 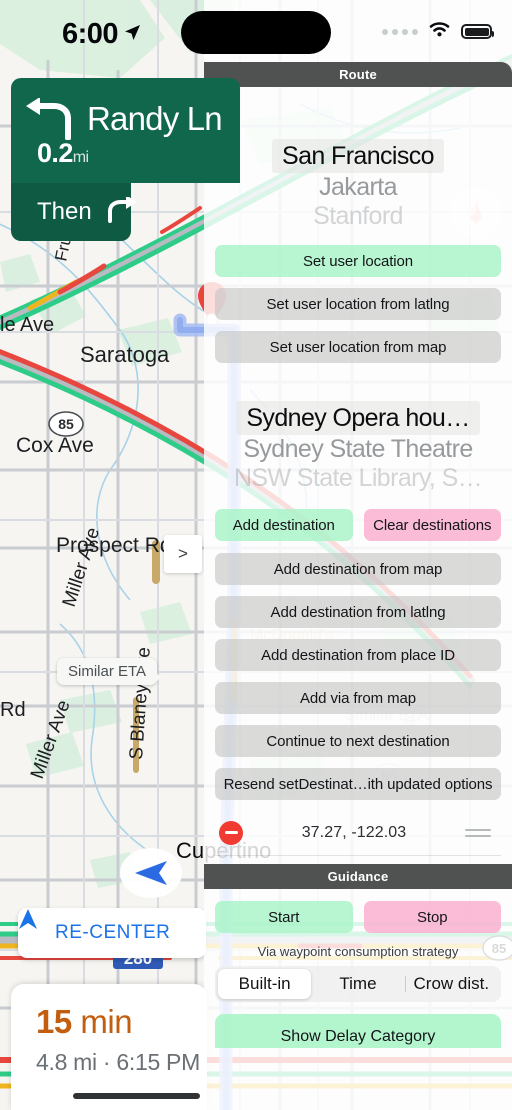 I want to click on strategy-option-built-in: Built-in, so click(x=265, y=984).